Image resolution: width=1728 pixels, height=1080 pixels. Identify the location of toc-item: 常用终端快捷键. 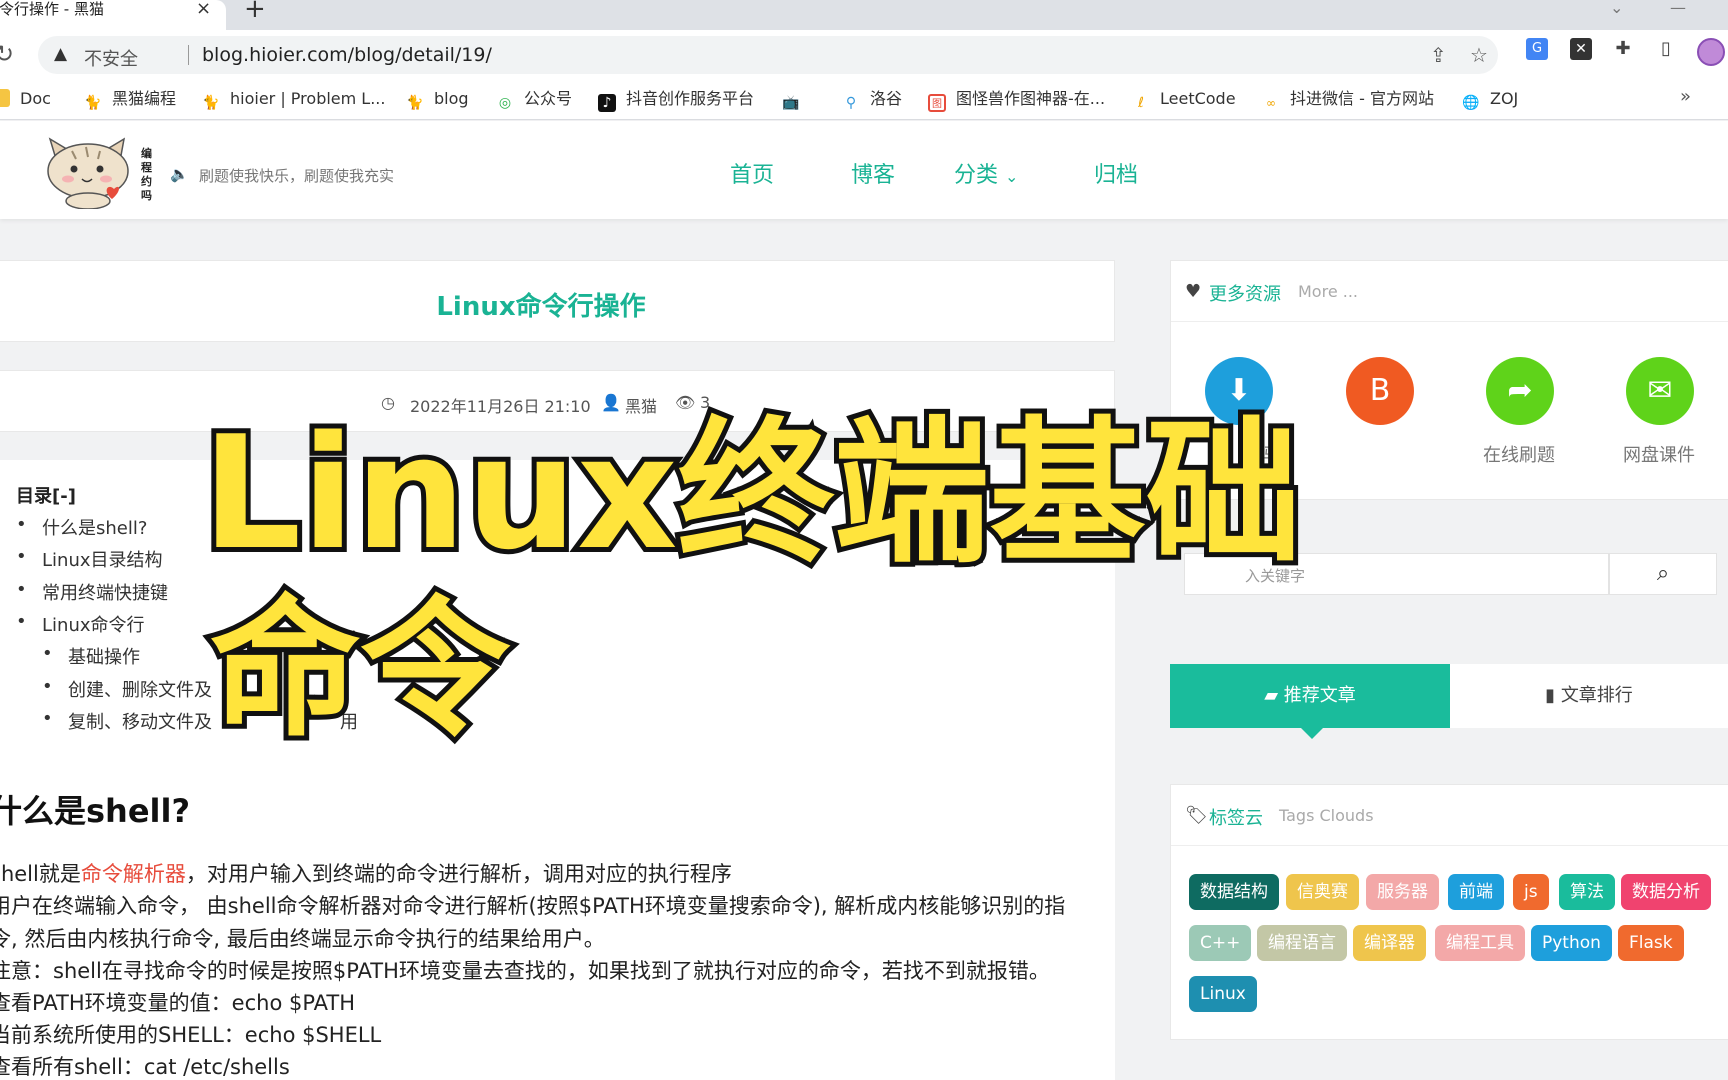
(92, 592).